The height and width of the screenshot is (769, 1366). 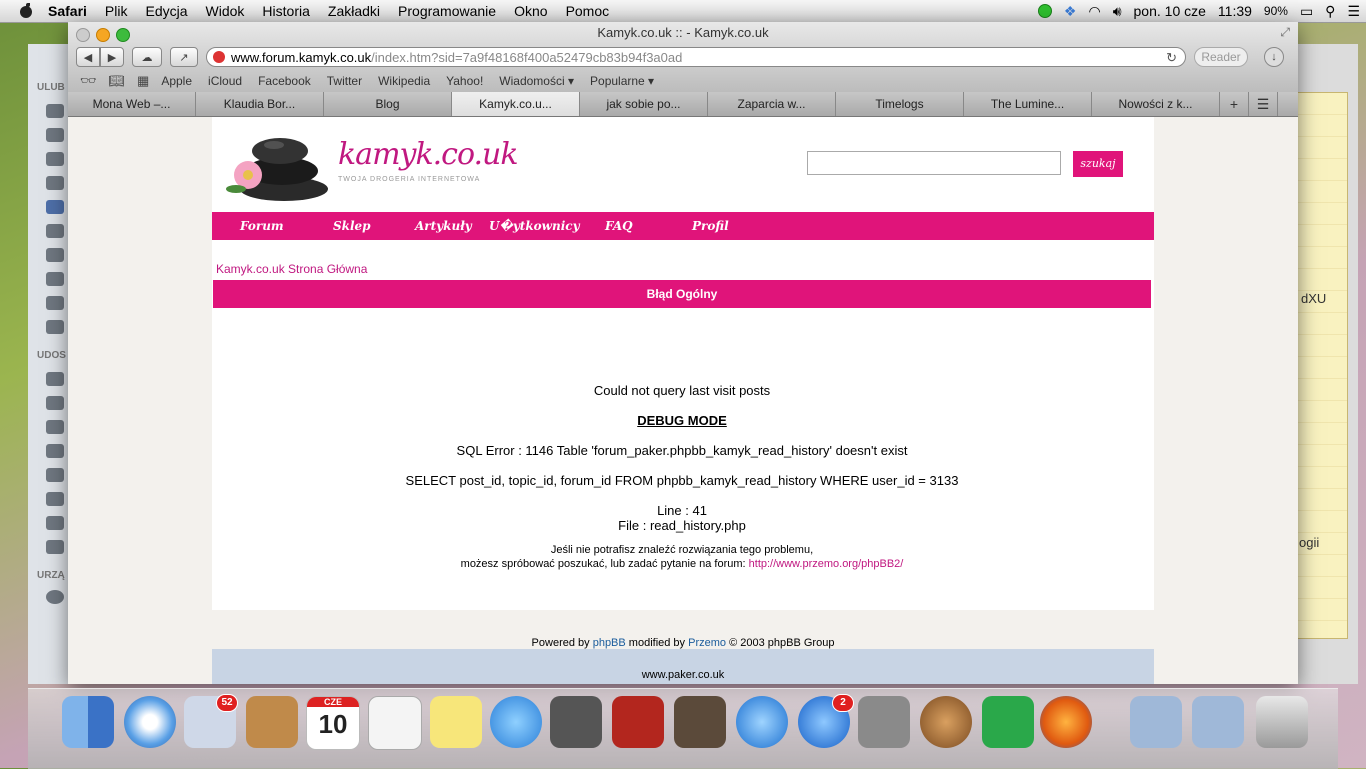 What do you see at coordinates (1306, 11) in the screenshot?
I see `battery-icon: ▭` at bounding box center [1306, 11].